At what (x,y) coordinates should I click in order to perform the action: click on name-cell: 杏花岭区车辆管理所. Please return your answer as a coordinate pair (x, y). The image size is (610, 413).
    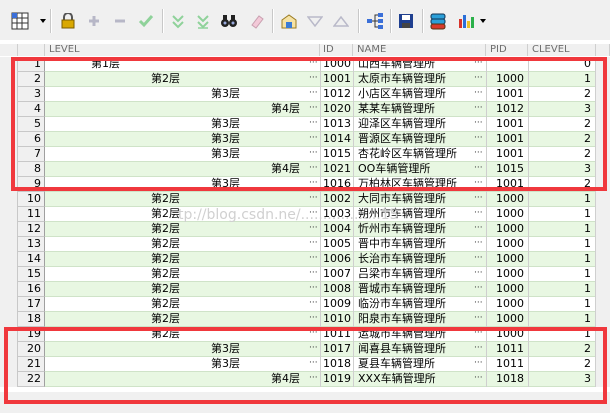
    Looking at the image, I should click on (419, 154).